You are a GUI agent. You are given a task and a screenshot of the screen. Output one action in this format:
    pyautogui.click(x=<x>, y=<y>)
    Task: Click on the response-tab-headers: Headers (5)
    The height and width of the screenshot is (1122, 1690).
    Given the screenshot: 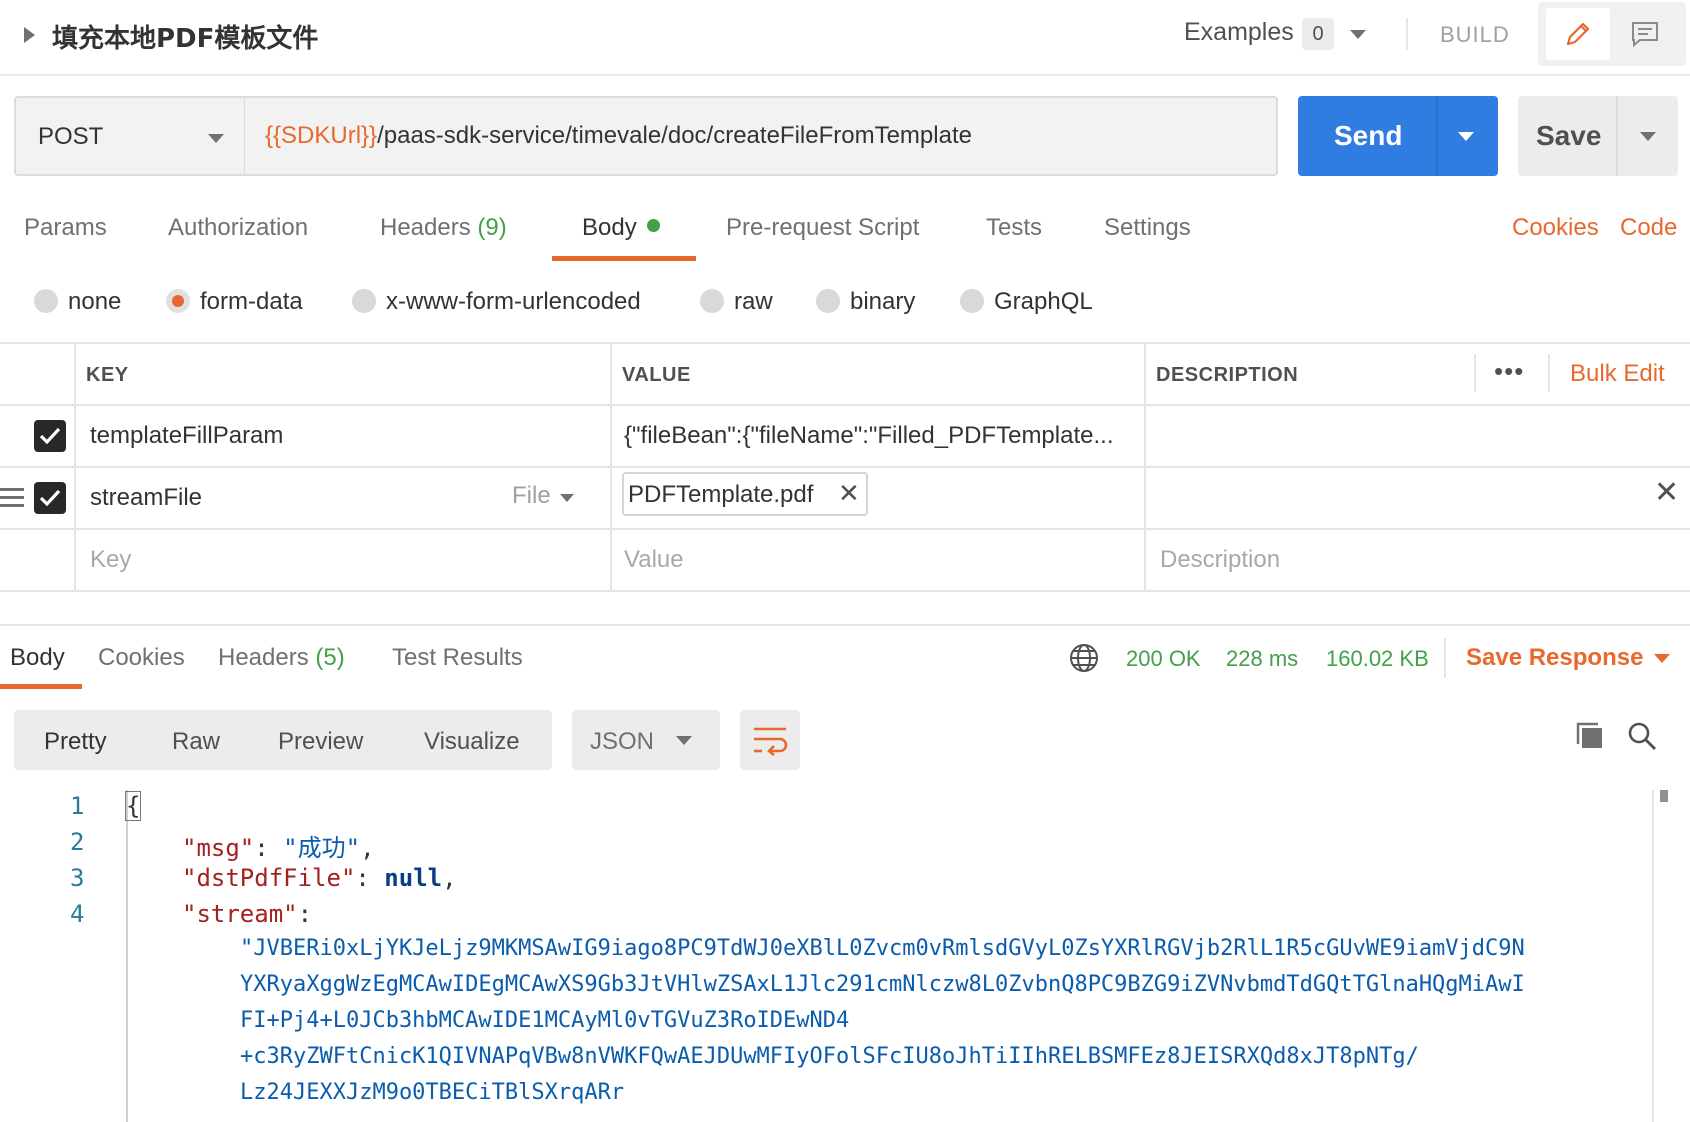 What is the action you would take?
    pyautogui.click(x=281, y=658)
    